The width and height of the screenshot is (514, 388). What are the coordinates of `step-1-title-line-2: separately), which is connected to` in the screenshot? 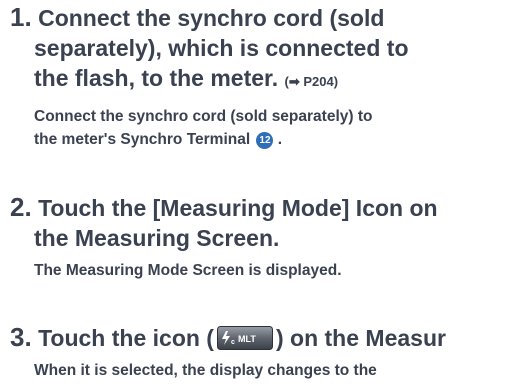 It's located at (221, 48).